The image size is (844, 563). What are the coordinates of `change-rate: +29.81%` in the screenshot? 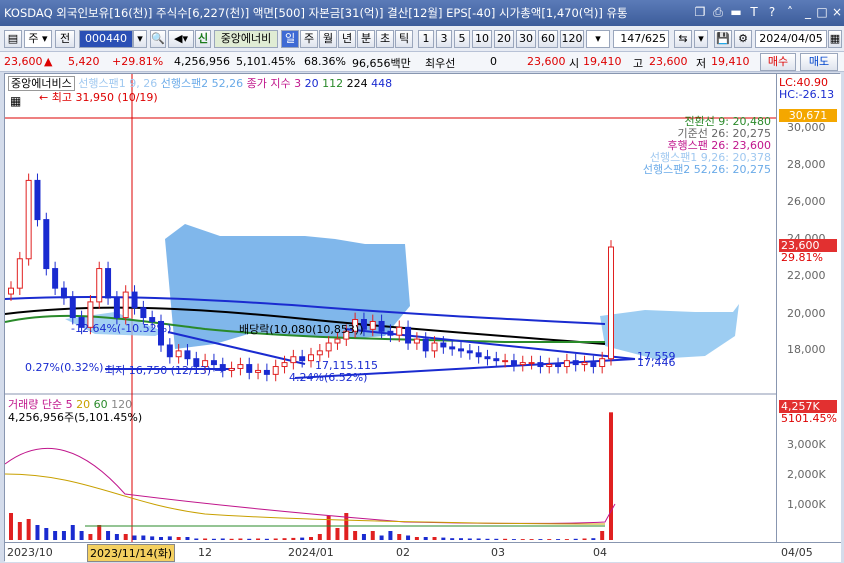 It's located at (138, 61).